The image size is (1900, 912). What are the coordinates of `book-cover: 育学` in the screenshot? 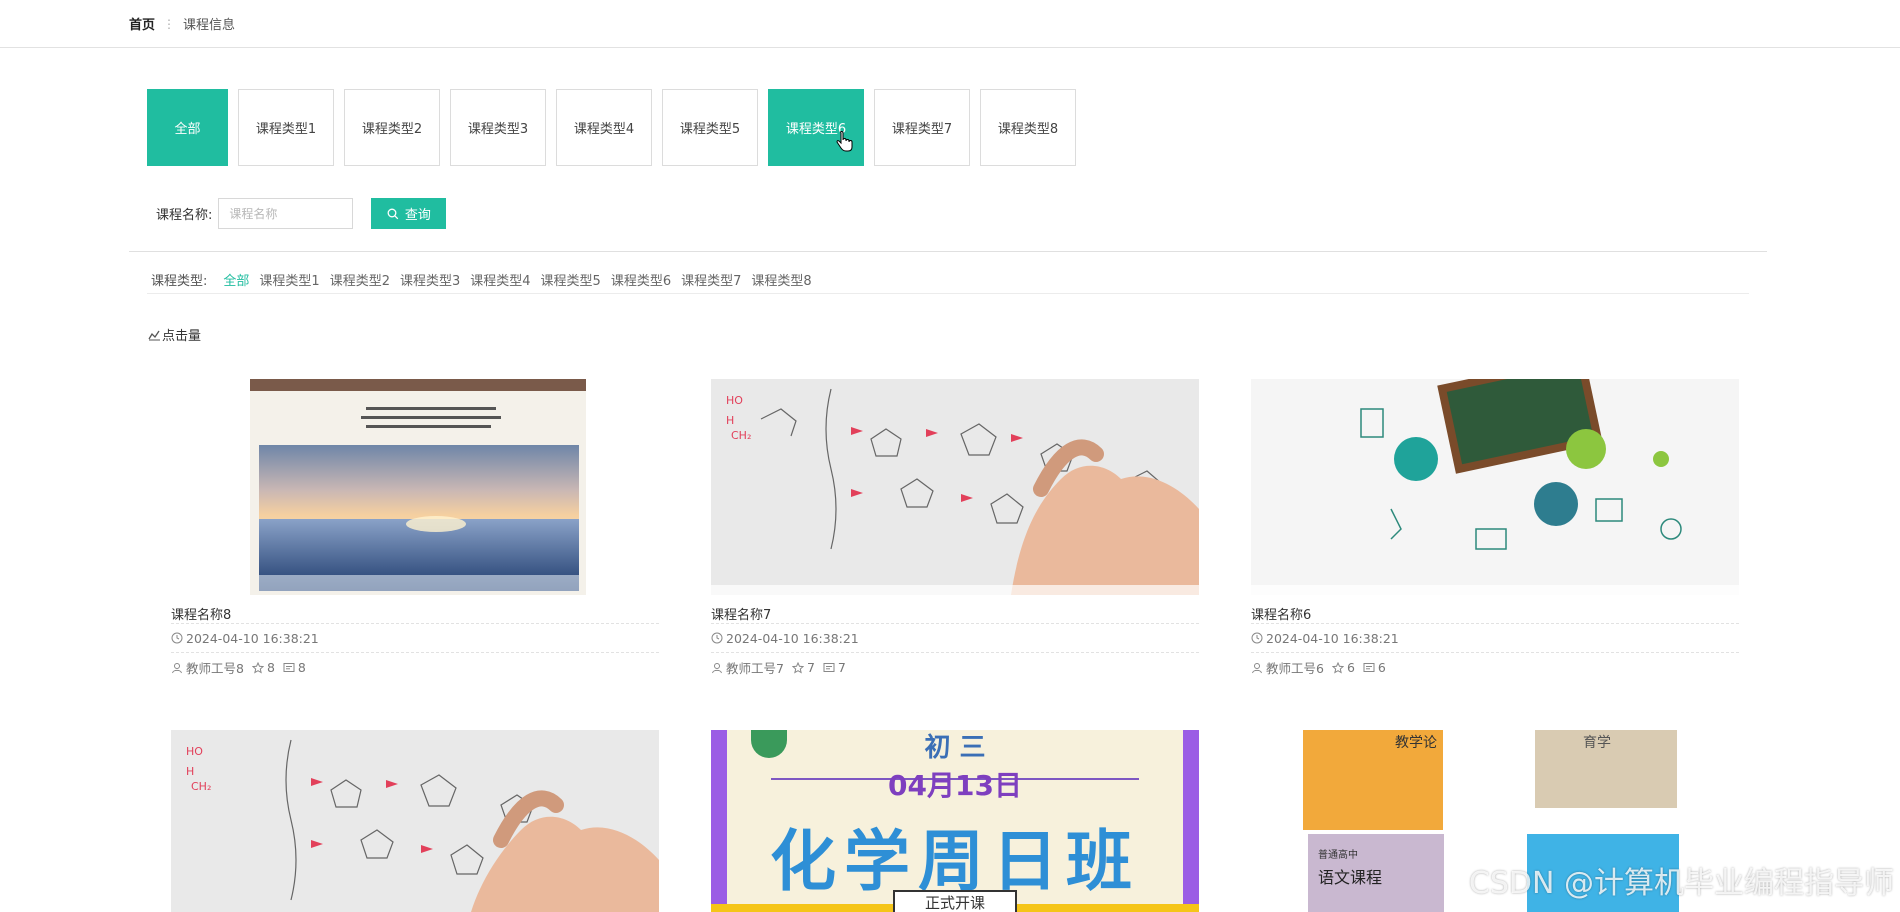 It's located at (1606, 769).